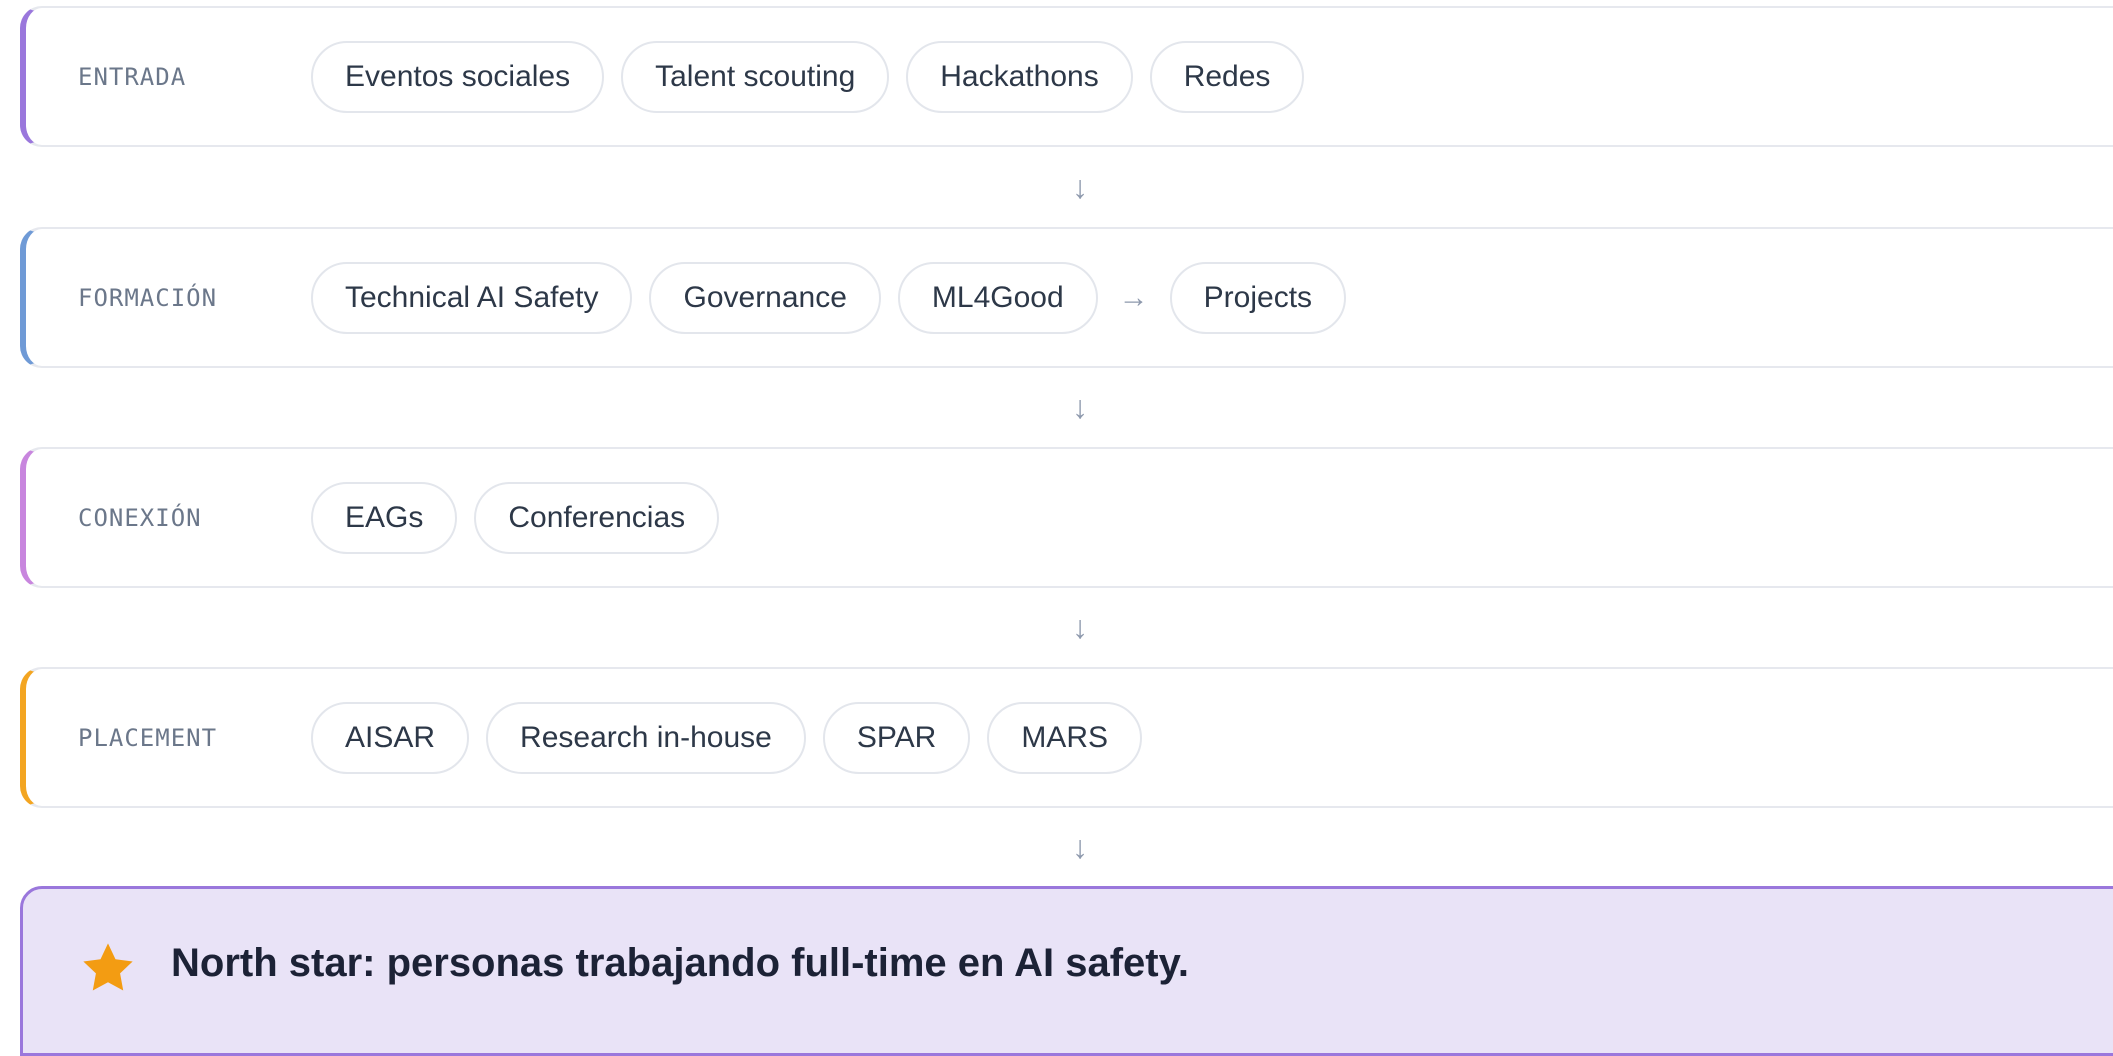 The width and height of the screenshot is (2113, 1056). Describe the element at coordinates (472, 297) in the screenshot. I see `chip-technical-ai-safety: Technical AI Safety` at that location.